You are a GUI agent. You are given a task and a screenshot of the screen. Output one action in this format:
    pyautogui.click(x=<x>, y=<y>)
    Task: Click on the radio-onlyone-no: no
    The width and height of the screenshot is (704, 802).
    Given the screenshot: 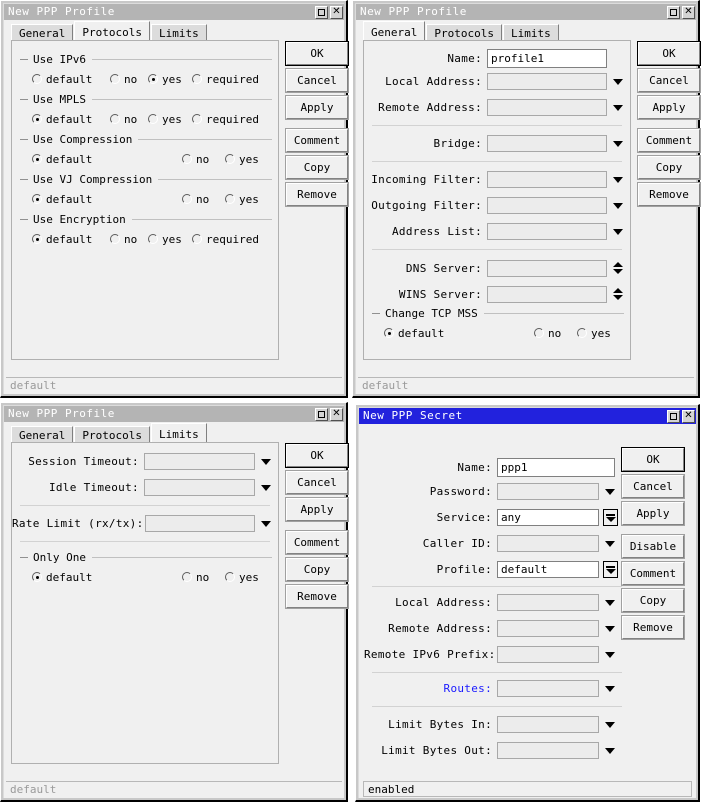 What is the action you would take?
    pyautogui.click(x=195, y=577)
    